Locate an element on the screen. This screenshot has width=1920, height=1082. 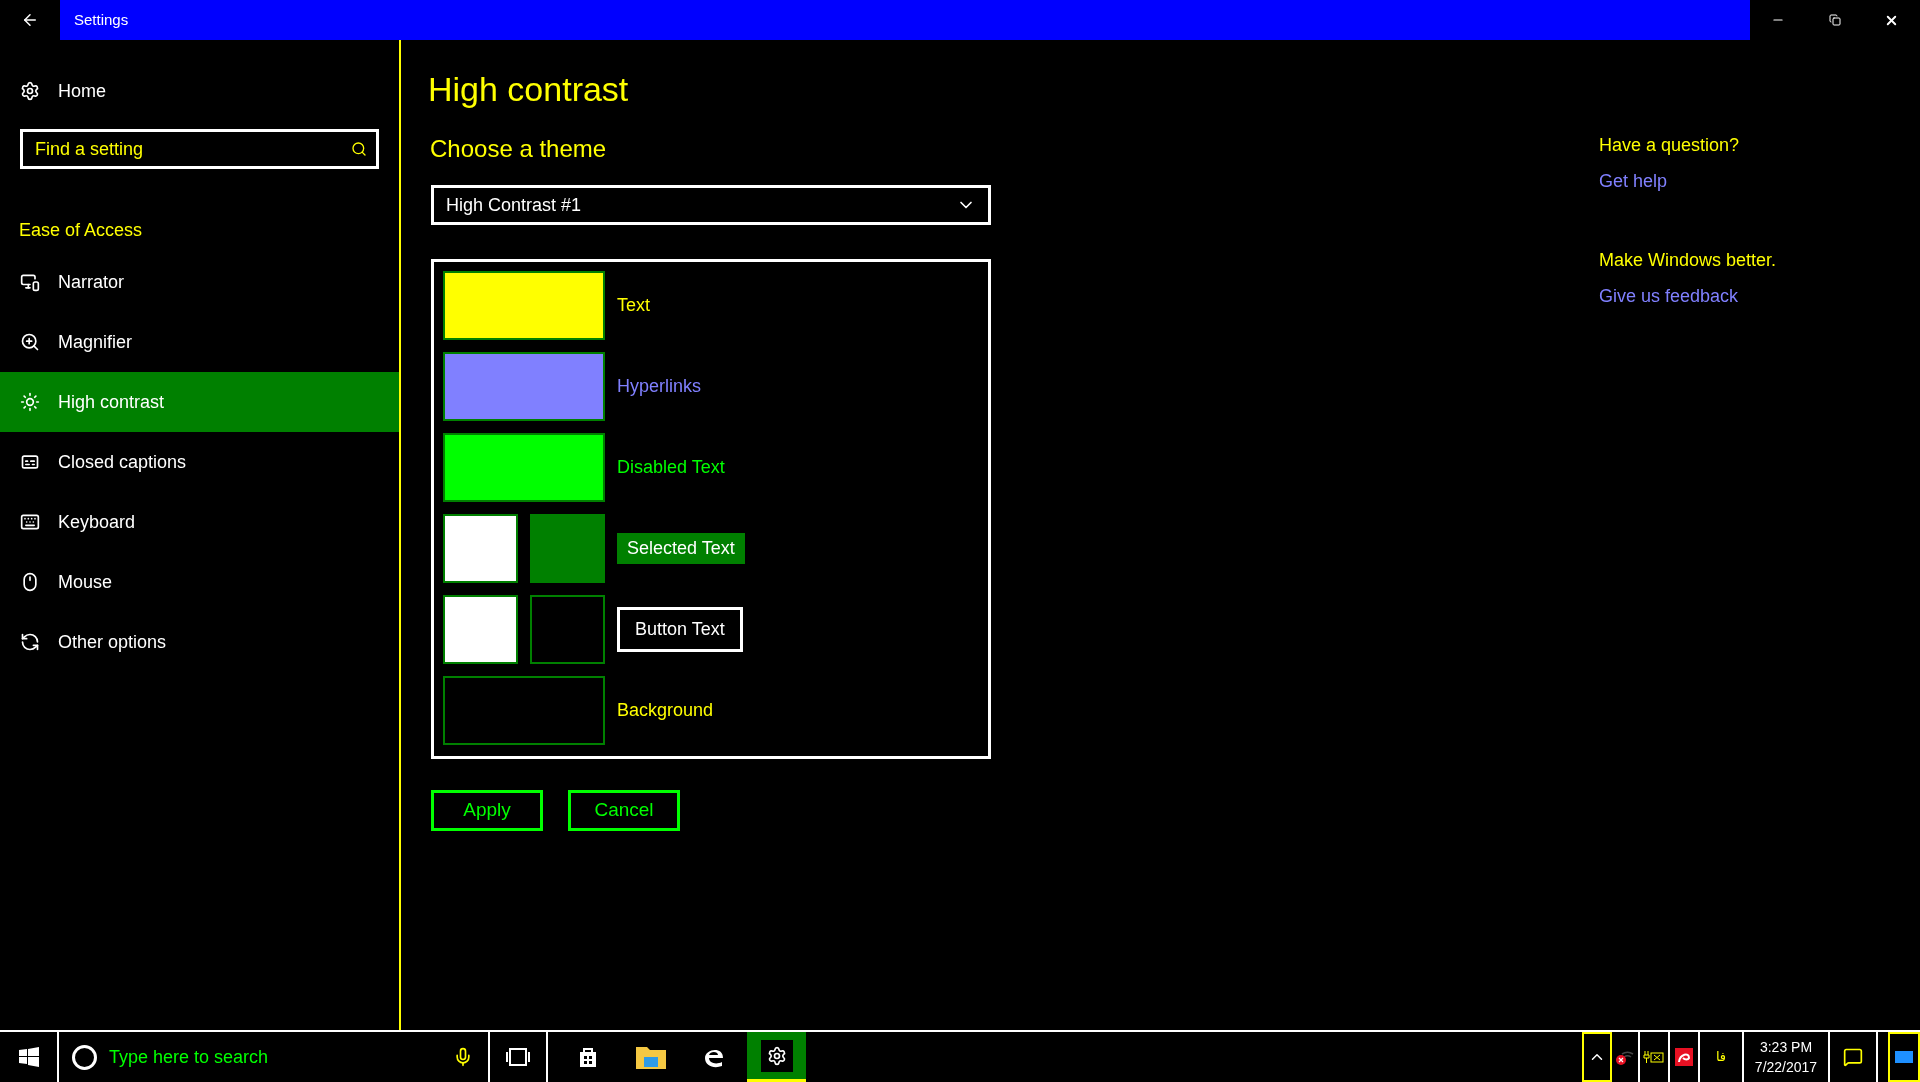
network-error-icon is located at coordinates (1625, 1057).